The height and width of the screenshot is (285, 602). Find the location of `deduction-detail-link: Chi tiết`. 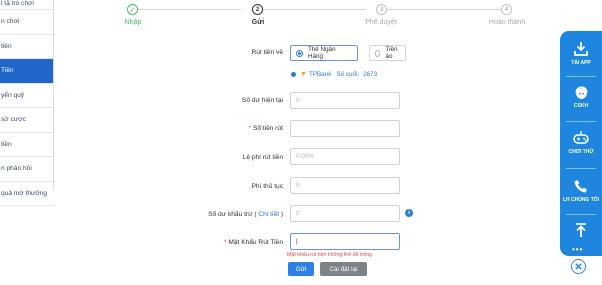

deduction-detail-link: Chi tiết is located at coordinates (268, 214).